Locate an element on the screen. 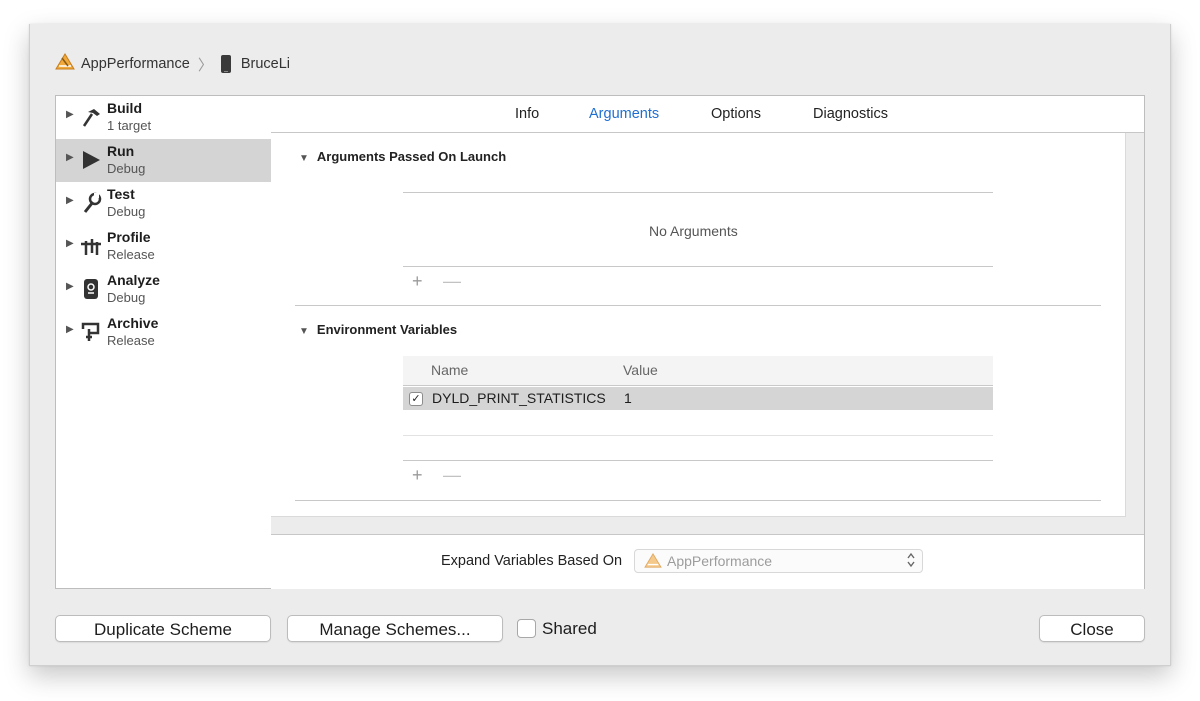  remove-variable-button: — is located at coordinates (452, 475).